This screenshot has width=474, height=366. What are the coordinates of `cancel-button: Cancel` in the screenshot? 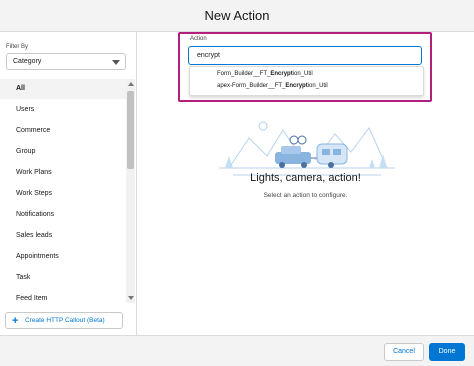 It's located at (404, 352).